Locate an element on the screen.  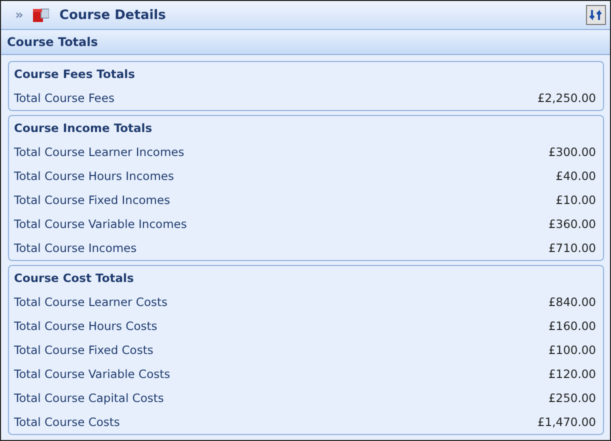
row-value: £250.00 is located at coordinates (572, 398).